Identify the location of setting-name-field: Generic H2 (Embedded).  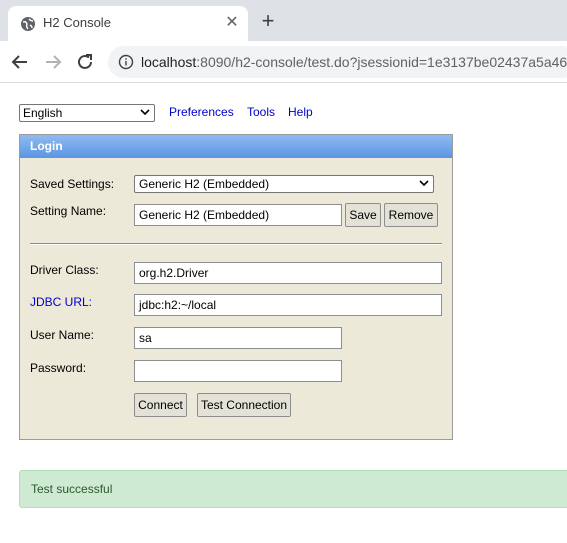
(238, 215).